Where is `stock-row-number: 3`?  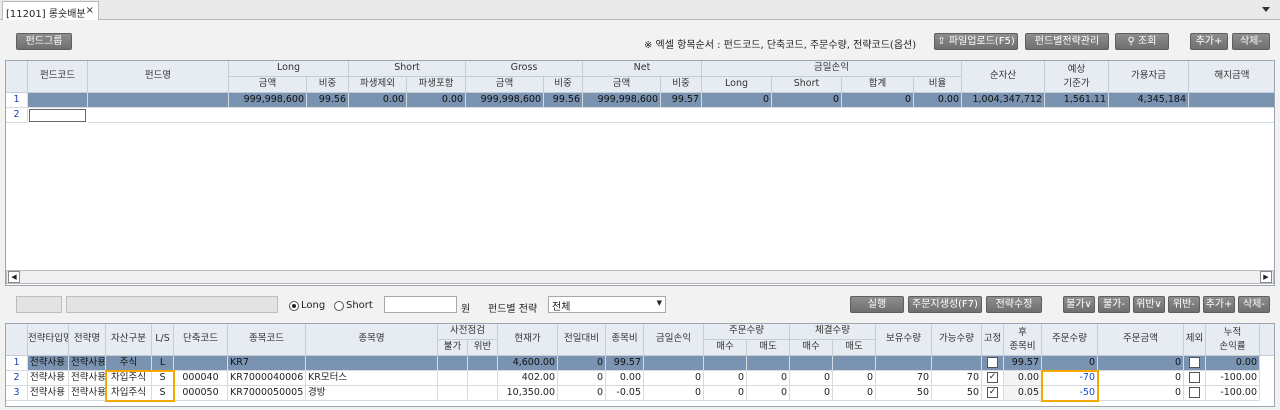
stock-row-number: 3 is located at coordinates (17, 393).